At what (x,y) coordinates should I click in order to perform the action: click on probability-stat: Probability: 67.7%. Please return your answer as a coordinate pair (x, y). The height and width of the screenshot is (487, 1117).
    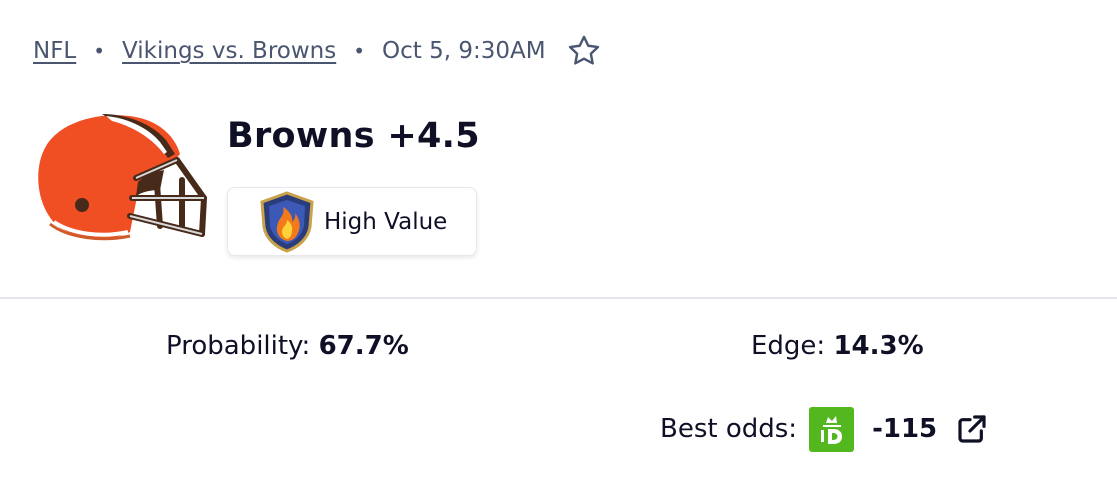
    Looking at the image, I should click on (287, 346).